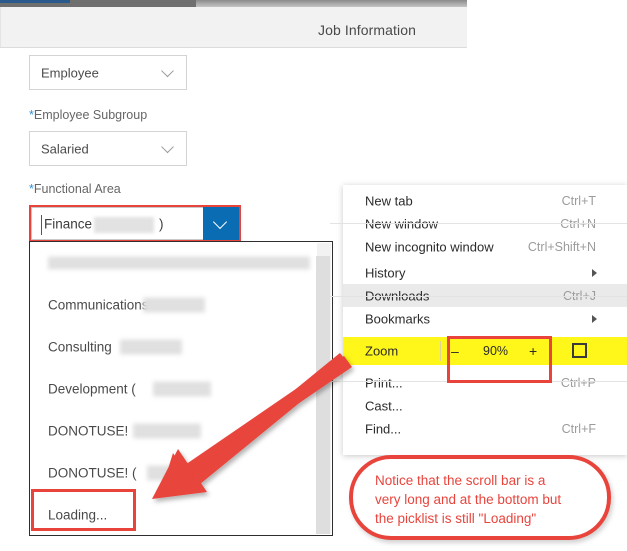 The width and height of the screenshot is (627, 551). I want to click on functional-area-label-text: Functional Area, so click(77, 189).